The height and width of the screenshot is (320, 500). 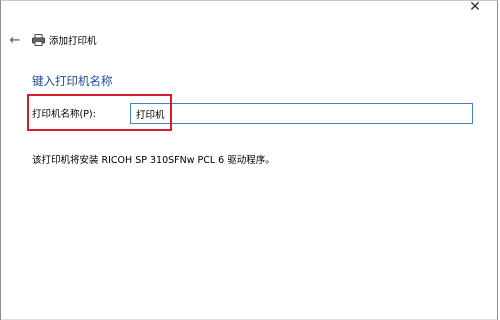 What do you see at coordinates (64, 114) in the screenshot?
I see `printer-name-label: 打印机名称(P):` at bounding box center [64, 114].